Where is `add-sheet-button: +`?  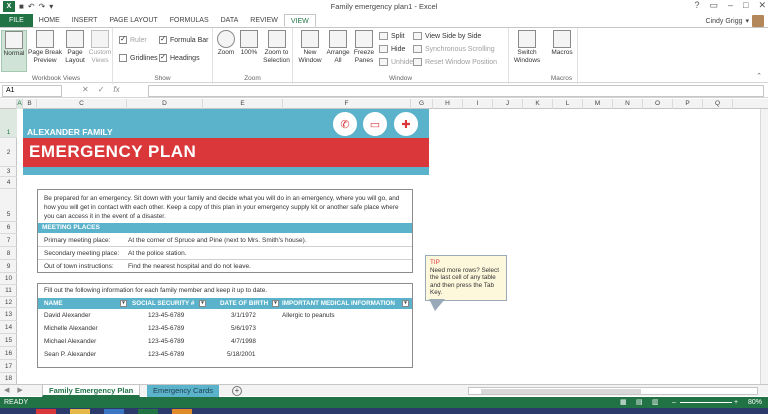
add-sheet-button: + is located at coordinates (237, 391).